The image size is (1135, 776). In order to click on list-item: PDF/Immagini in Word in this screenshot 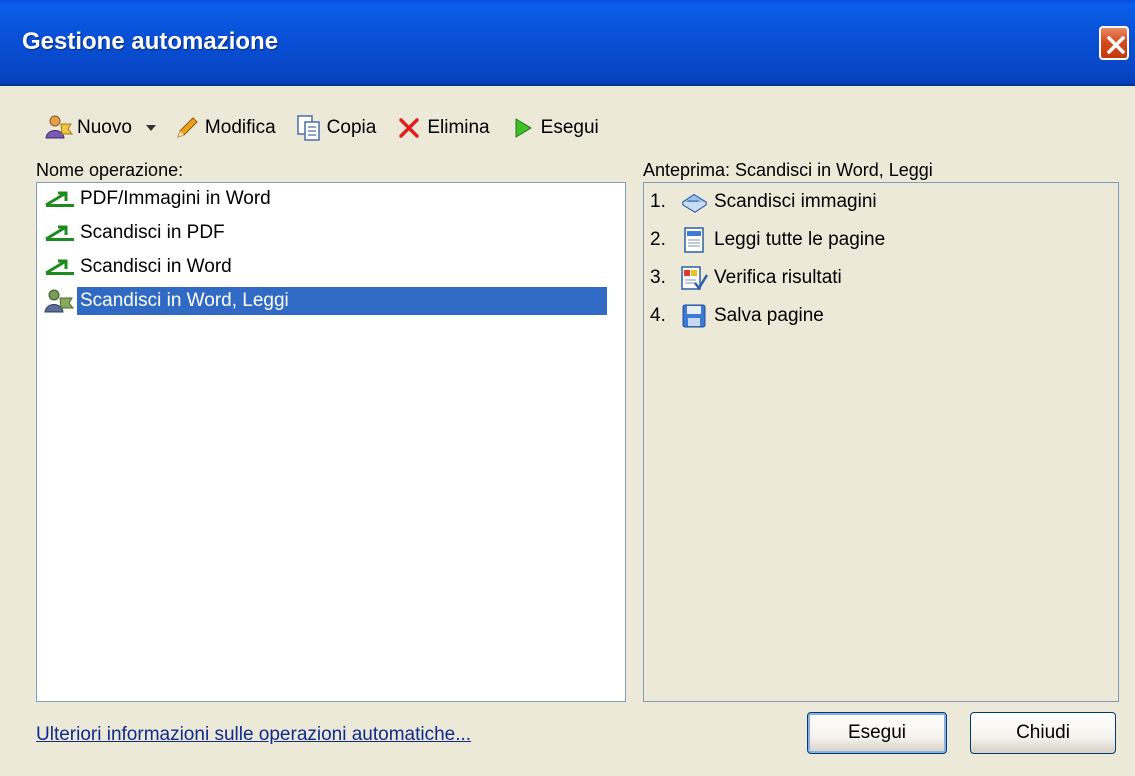, I will do `click(158, 199)`.